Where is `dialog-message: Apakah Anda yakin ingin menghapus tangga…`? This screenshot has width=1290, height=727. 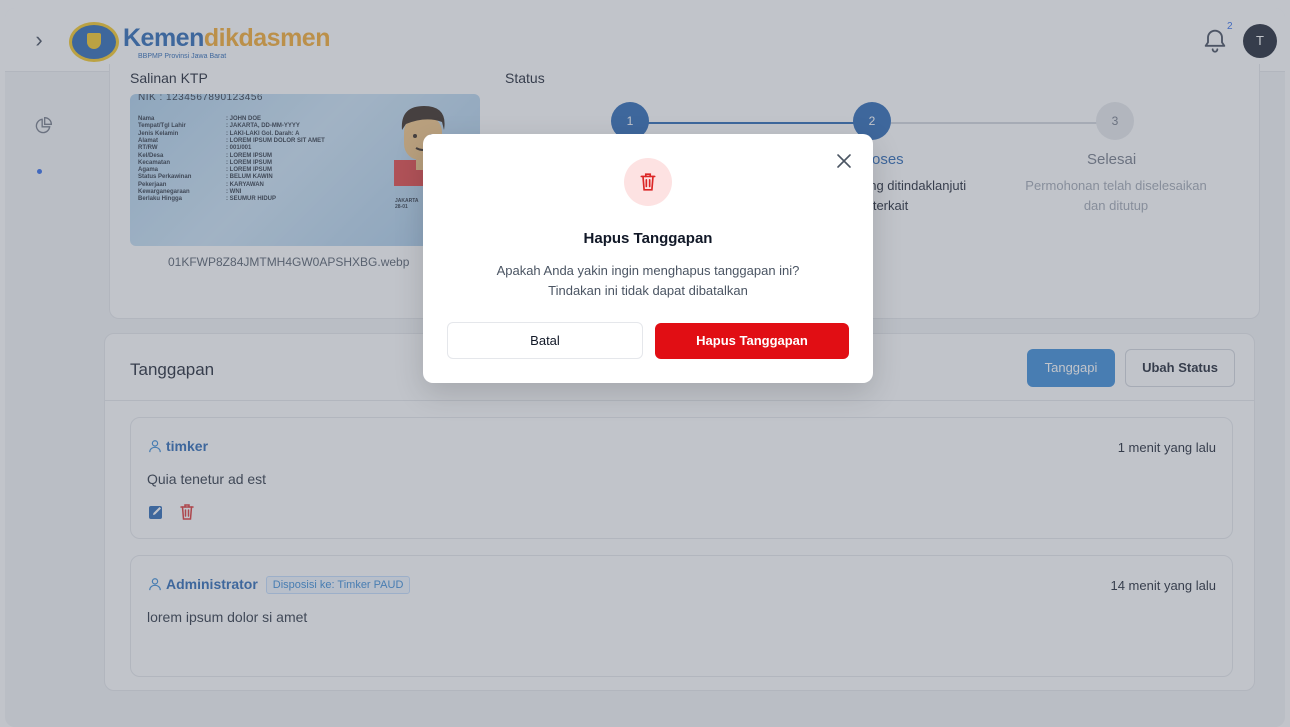
dialog-message: Apakah Anda yakin ingin menghapus tangga… is located at coordinates (648, 281).